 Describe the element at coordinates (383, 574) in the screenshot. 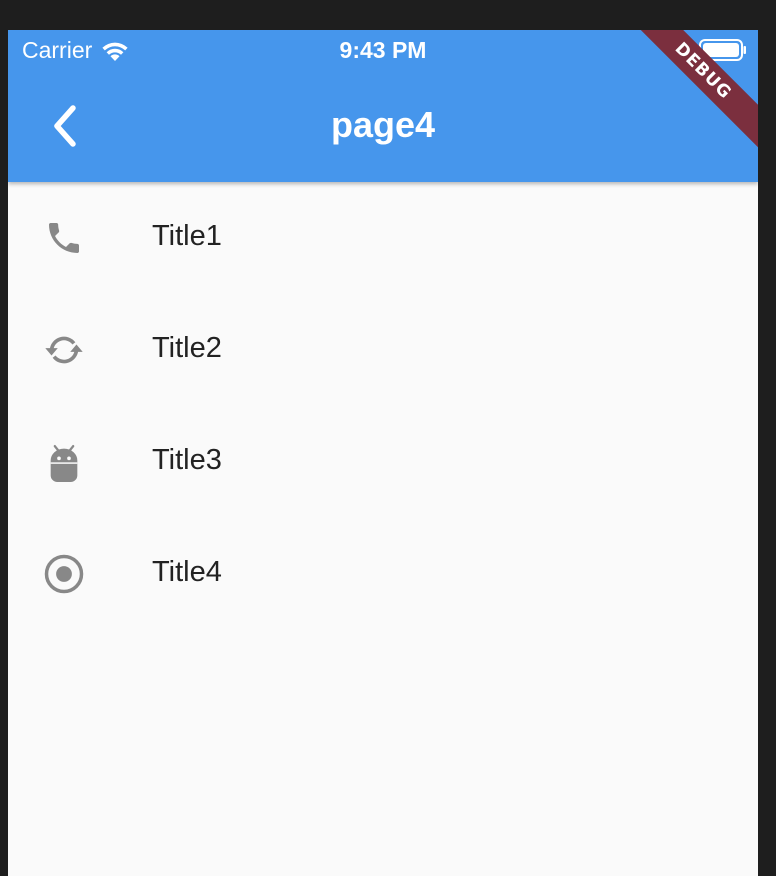

I see `list-item: Title4` at that location.